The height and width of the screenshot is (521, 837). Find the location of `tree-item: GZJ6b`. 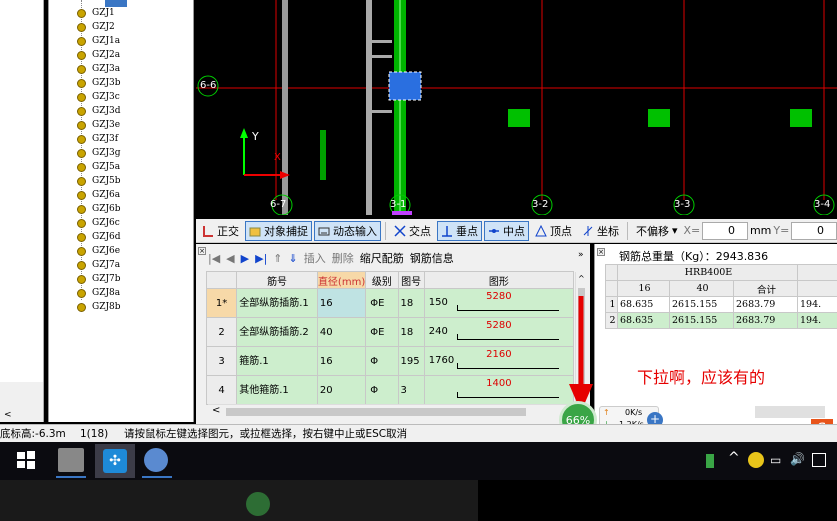

tree-item: GZJ6b is located at coordinates (99, 209).